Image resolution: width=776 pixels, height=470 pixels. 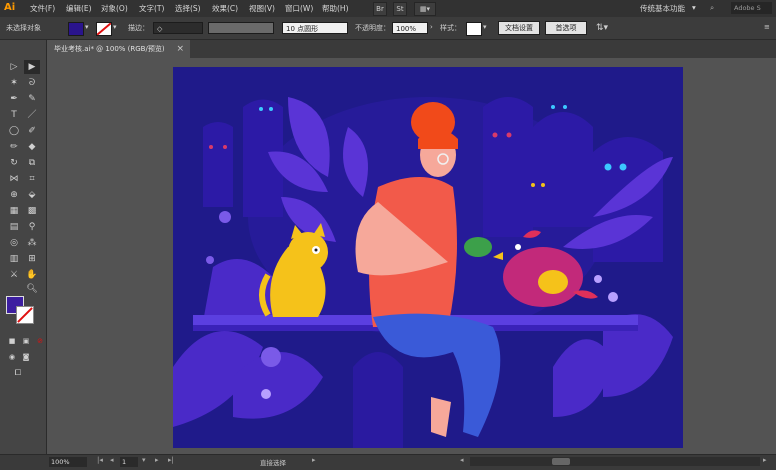 I want to click on no-stroke-icon, so click(x=104, y=29).